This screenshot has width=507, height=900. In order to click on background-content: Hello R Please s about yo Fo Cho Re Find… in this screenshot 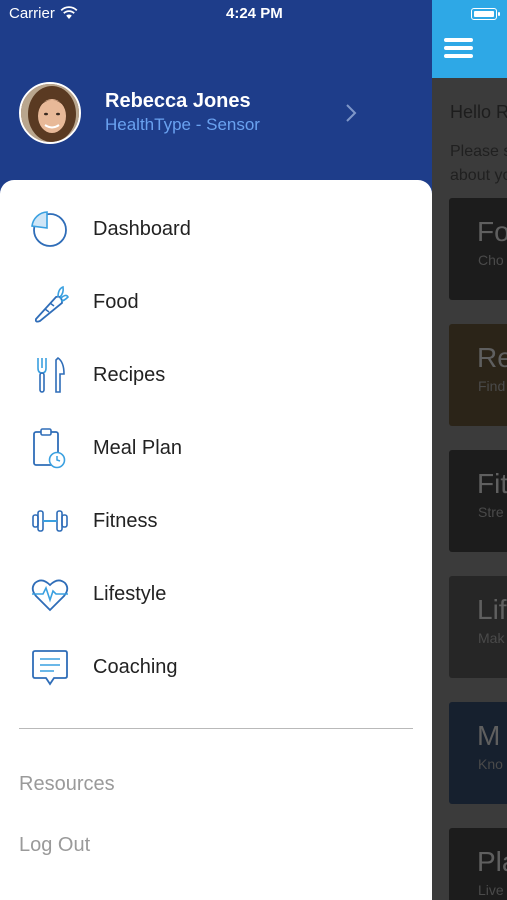, I will do `click(469, 489)`.